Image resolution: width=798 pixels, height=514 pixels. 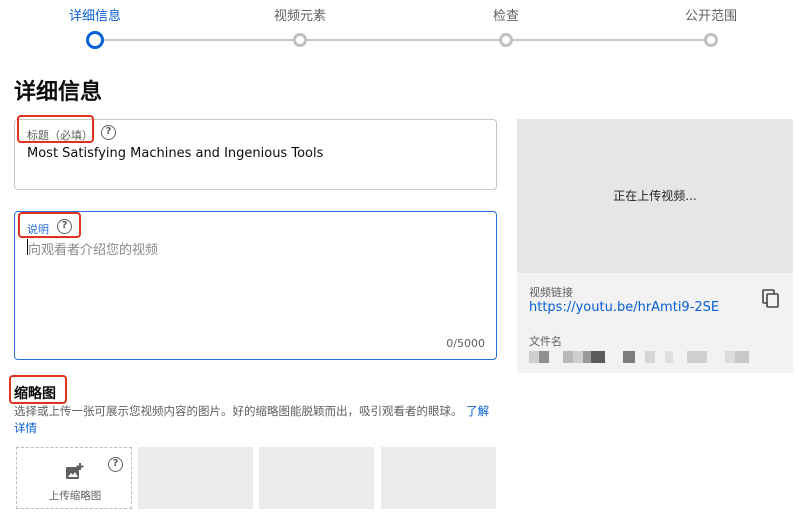 What do you see at coordinates (399, 28) in the screenshot?
I see `progress-stepper: 详细信息 视频元素 检查 公开范围` at bounding box center [399, 28].